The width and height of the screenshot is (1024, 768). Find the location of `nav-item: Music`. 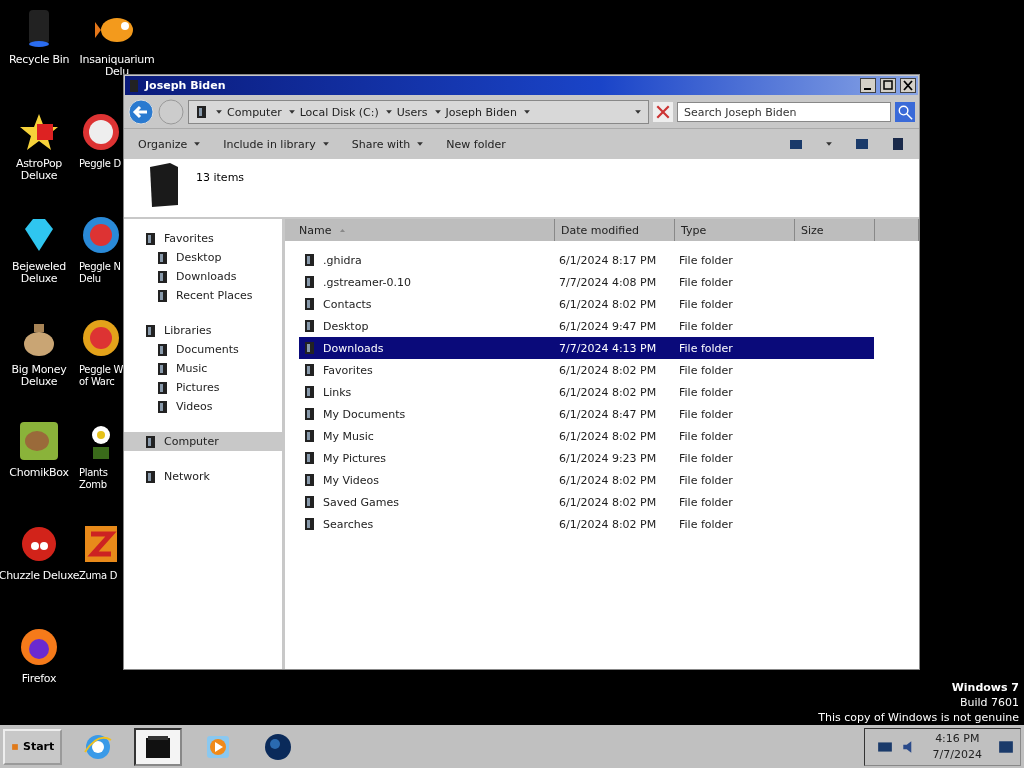

nav-item: Music is located at coordinates (203, 368).